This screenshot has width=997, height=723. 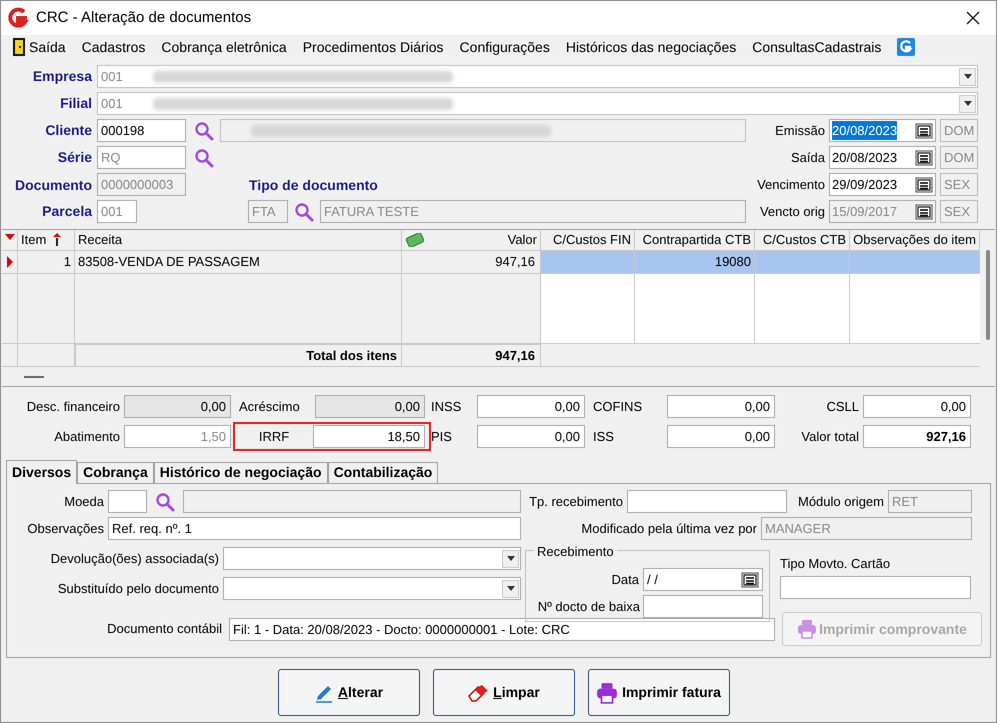 I want to click on field-label: Acréscimo, so click(x=269, y=407).